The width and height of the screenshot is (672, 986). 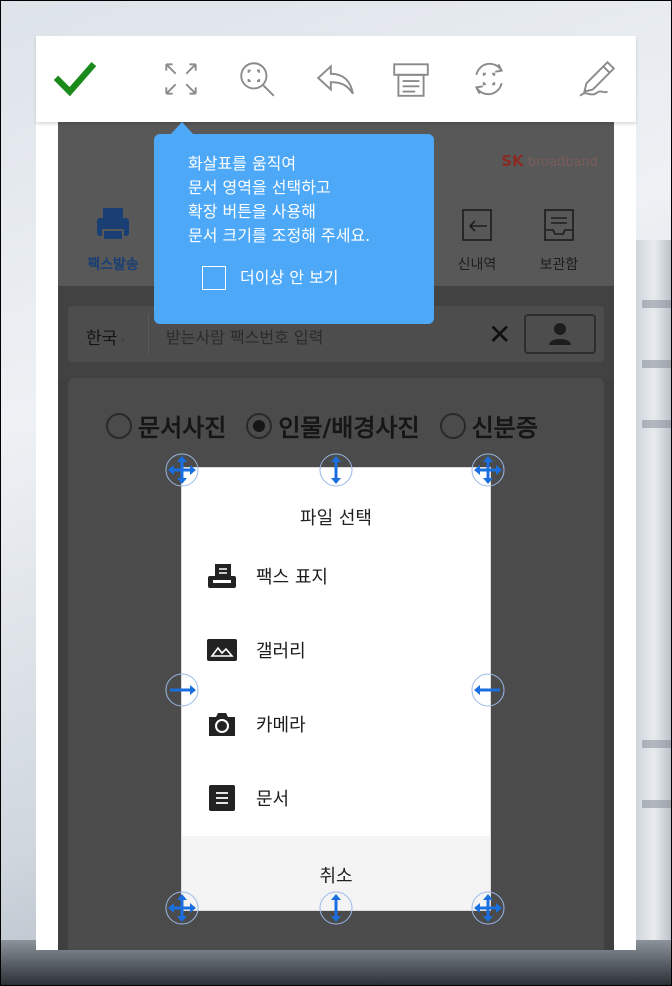 I want to click on storage-box-icon, so click(x=559, y=225).